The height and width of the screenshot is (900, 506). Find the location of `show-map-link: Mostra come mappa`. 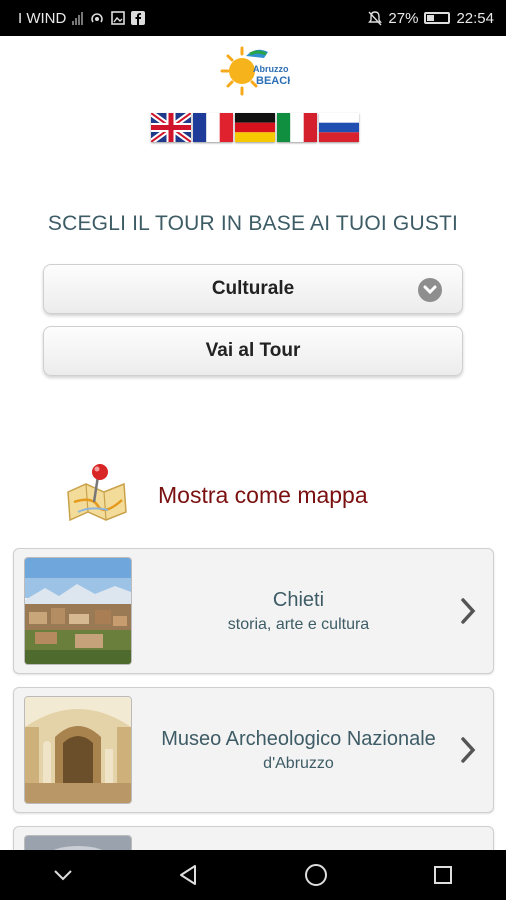

show-map-link: Mostra come mappa is located at coordinates (263, 495).